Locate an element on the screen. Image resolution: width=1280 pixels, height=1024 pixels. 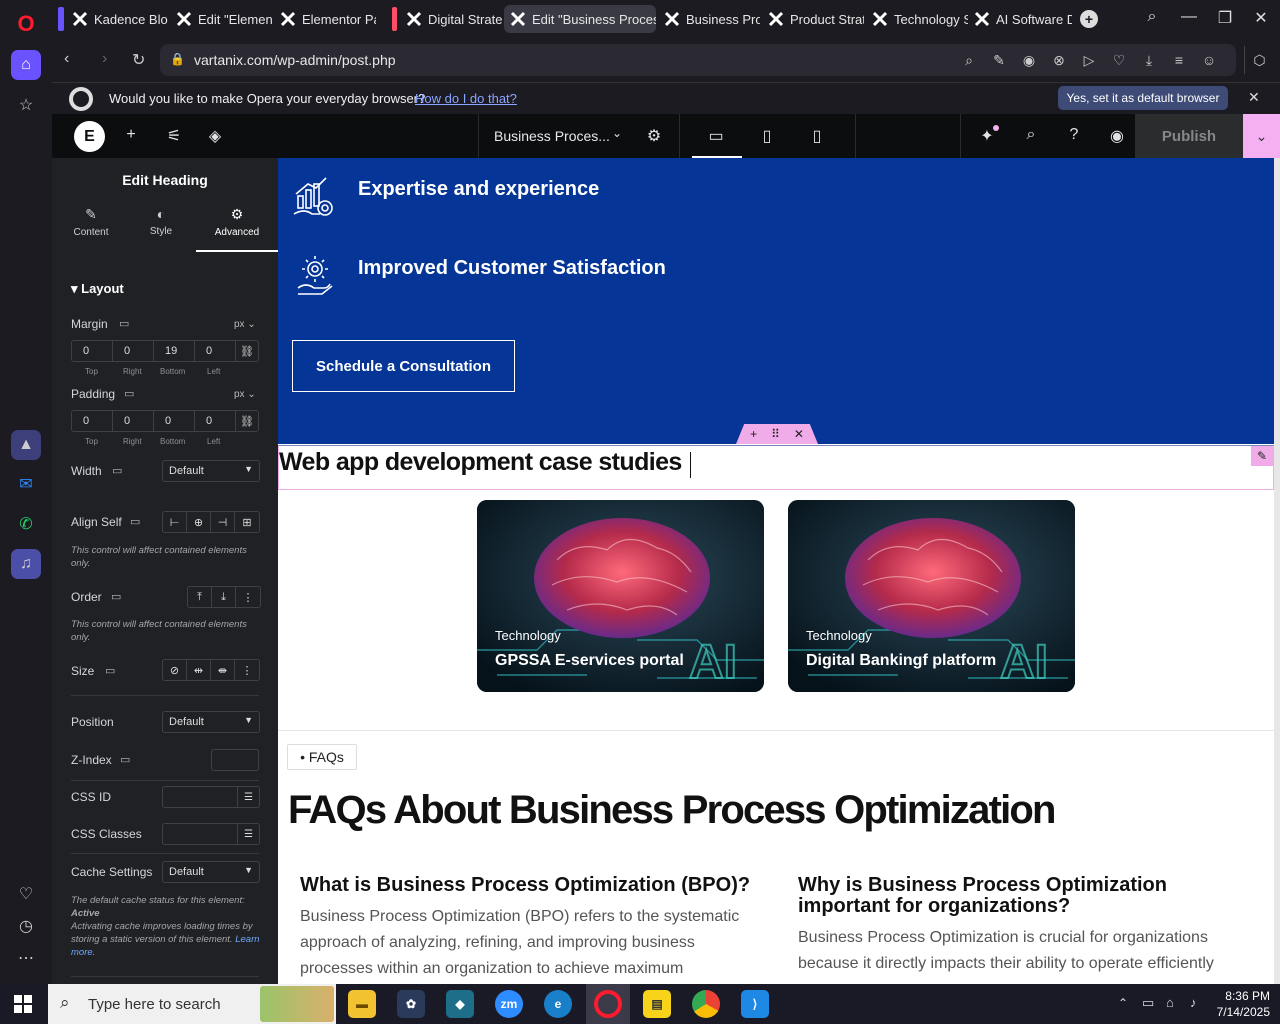
position-select: Default ▼ is located at coordinates (211, 722).